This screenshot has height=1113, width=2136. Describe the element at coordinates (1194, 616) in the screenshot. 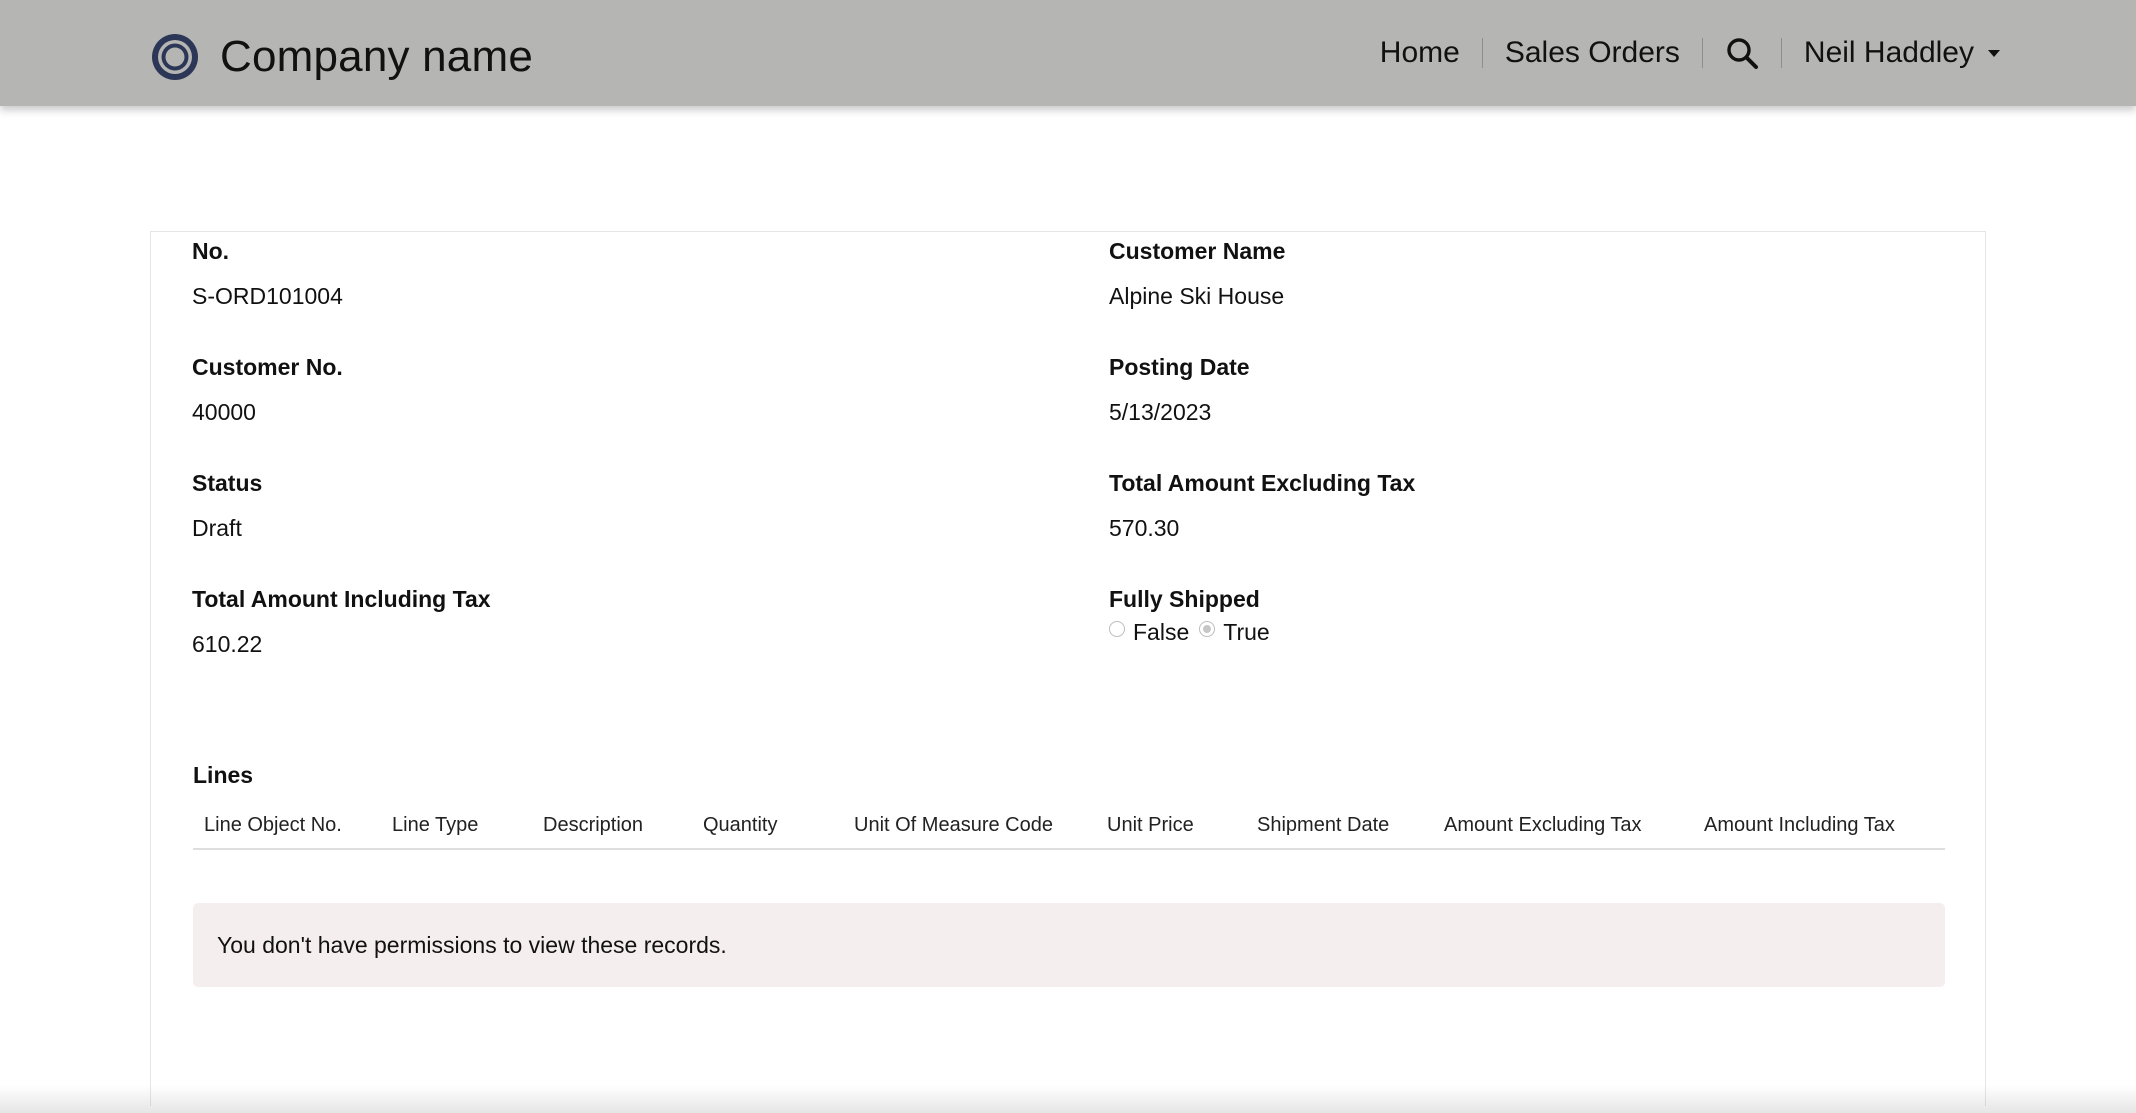

I see `field-fully-shipped: Fully Shipped False True` at that location.